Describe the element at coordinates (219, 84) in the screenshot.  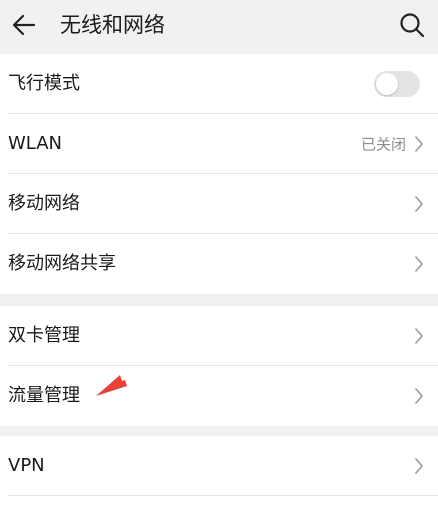
I see `airplane-mode-row: 飞行模式` at that location.